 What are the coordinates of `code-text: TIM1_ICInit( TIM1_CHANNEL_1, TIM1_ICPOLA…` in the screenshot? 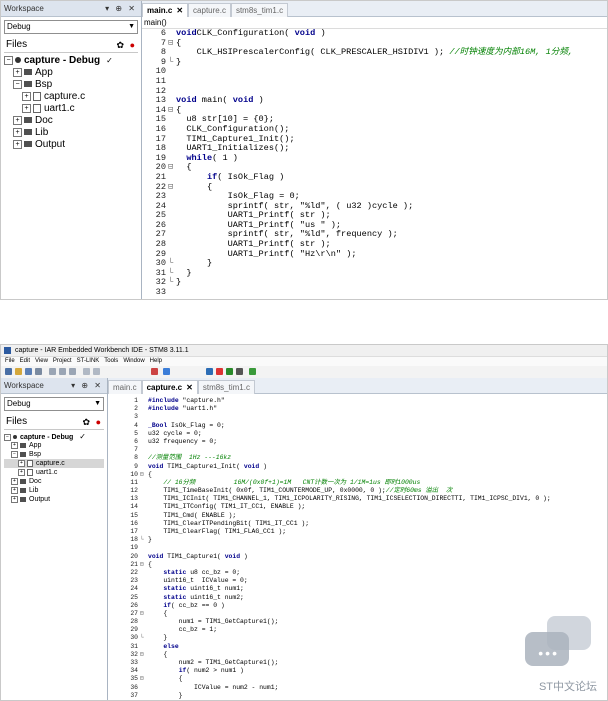 It's located at (349, 499).